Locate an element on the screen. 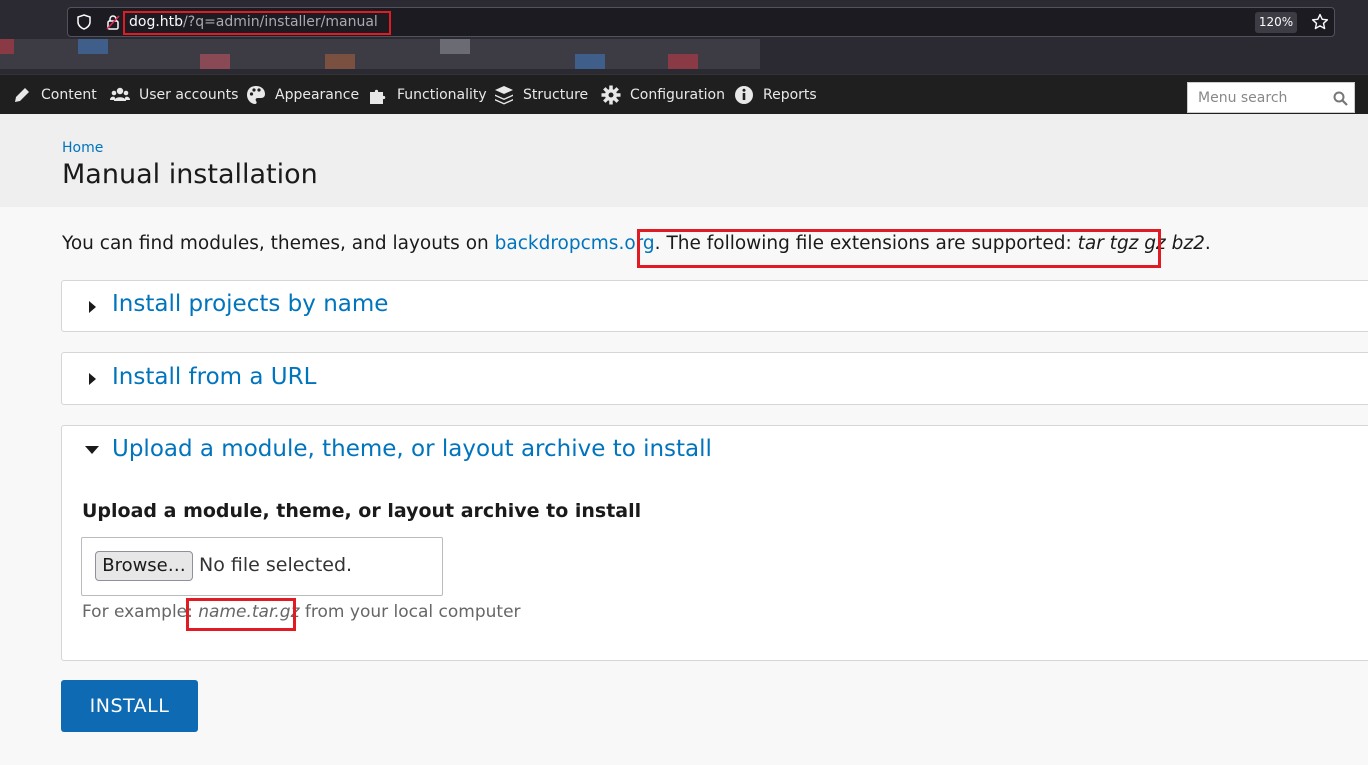 The image size is (1368, 765). address-bar: dog.htb/?q=admin/installer/manual 120% is located at coordinates (701, 22).